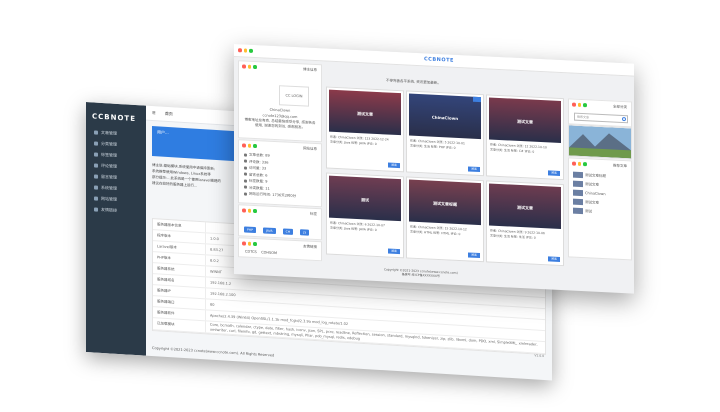  What do you see at coordinates (245, 187) in the screenshot?
I see `folder-icon` at bounding box center [245, 187].